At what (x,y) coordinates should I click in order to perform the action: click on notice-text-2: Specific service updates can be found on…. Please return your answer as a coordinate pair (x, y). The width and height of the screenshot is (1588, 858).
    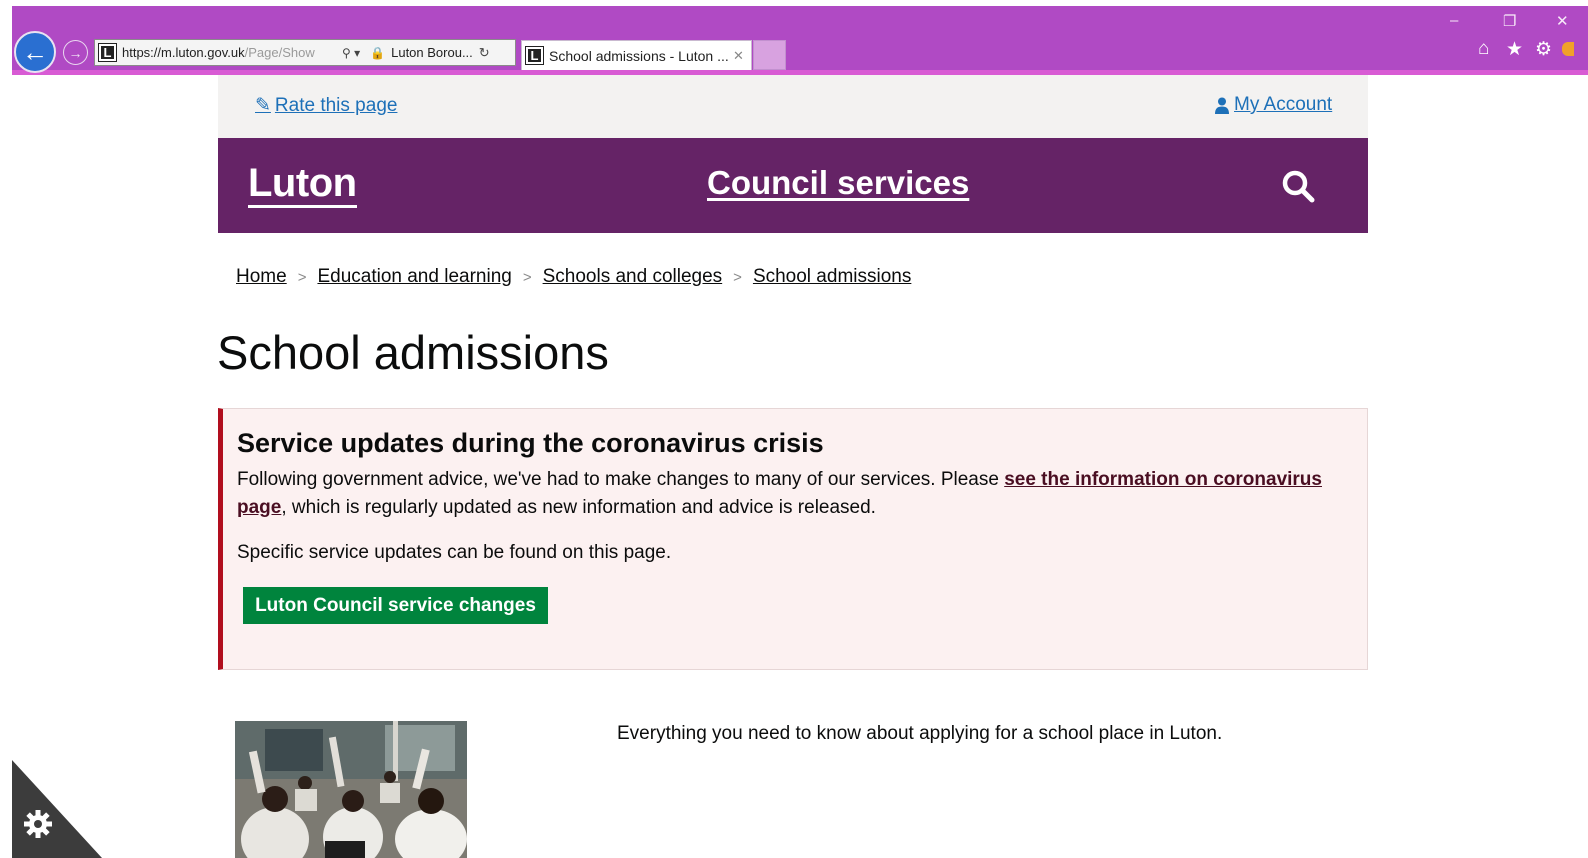
    Looking at the image, I should click on (454, 552).